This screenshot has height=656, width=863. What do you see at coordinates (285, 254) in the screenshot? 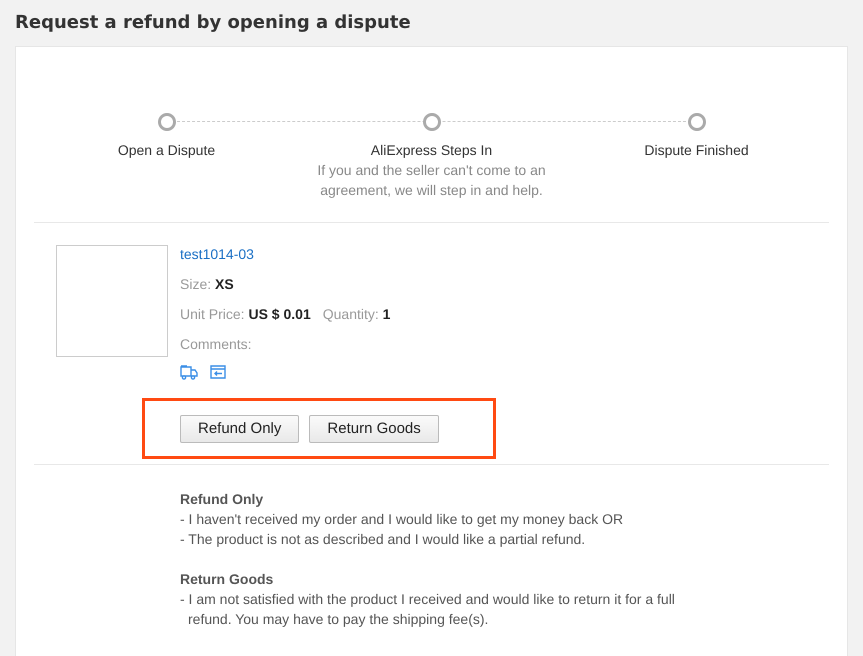
I see `product-link: test1014-03` at bounding box center [285, 254].